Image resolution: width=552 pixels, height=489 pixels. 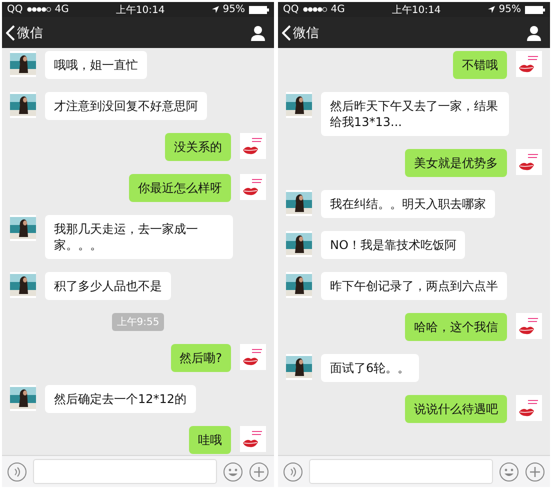 What do you see at coordinates (210, 440) in the screenshot?
I see `sent-message: 哇哦` at bounding box center [210, 440].